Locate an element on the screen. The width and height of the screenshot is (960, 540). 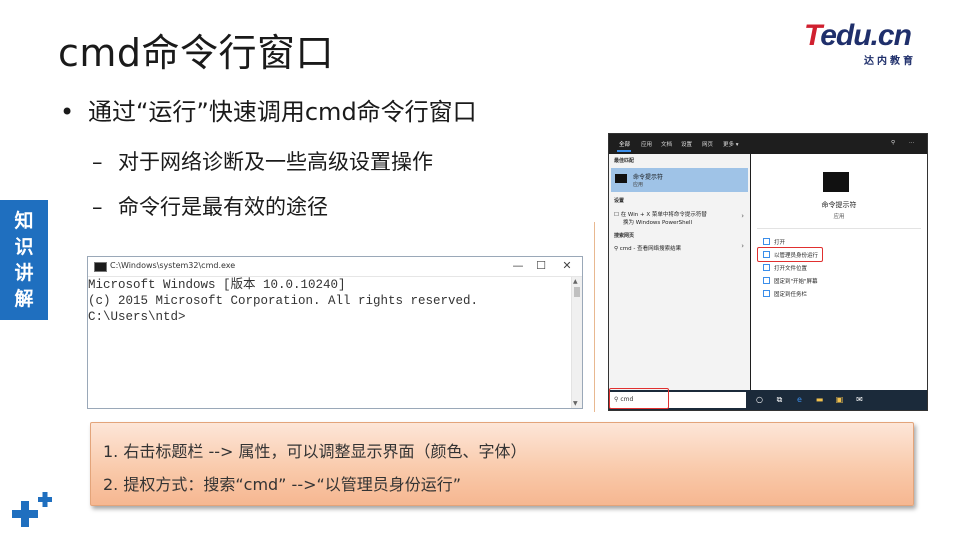
scroll-up-icon: ▲ is located at coordinates (575, 281).